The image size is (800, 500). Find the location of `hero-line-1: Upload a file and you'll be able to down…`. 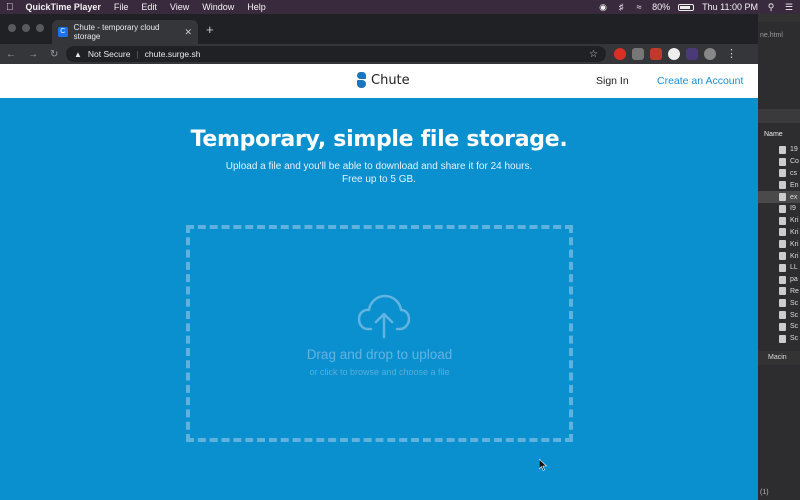

hero-line-1: Upload a file and you'll be able to down… is located at coordinates (379, 166).